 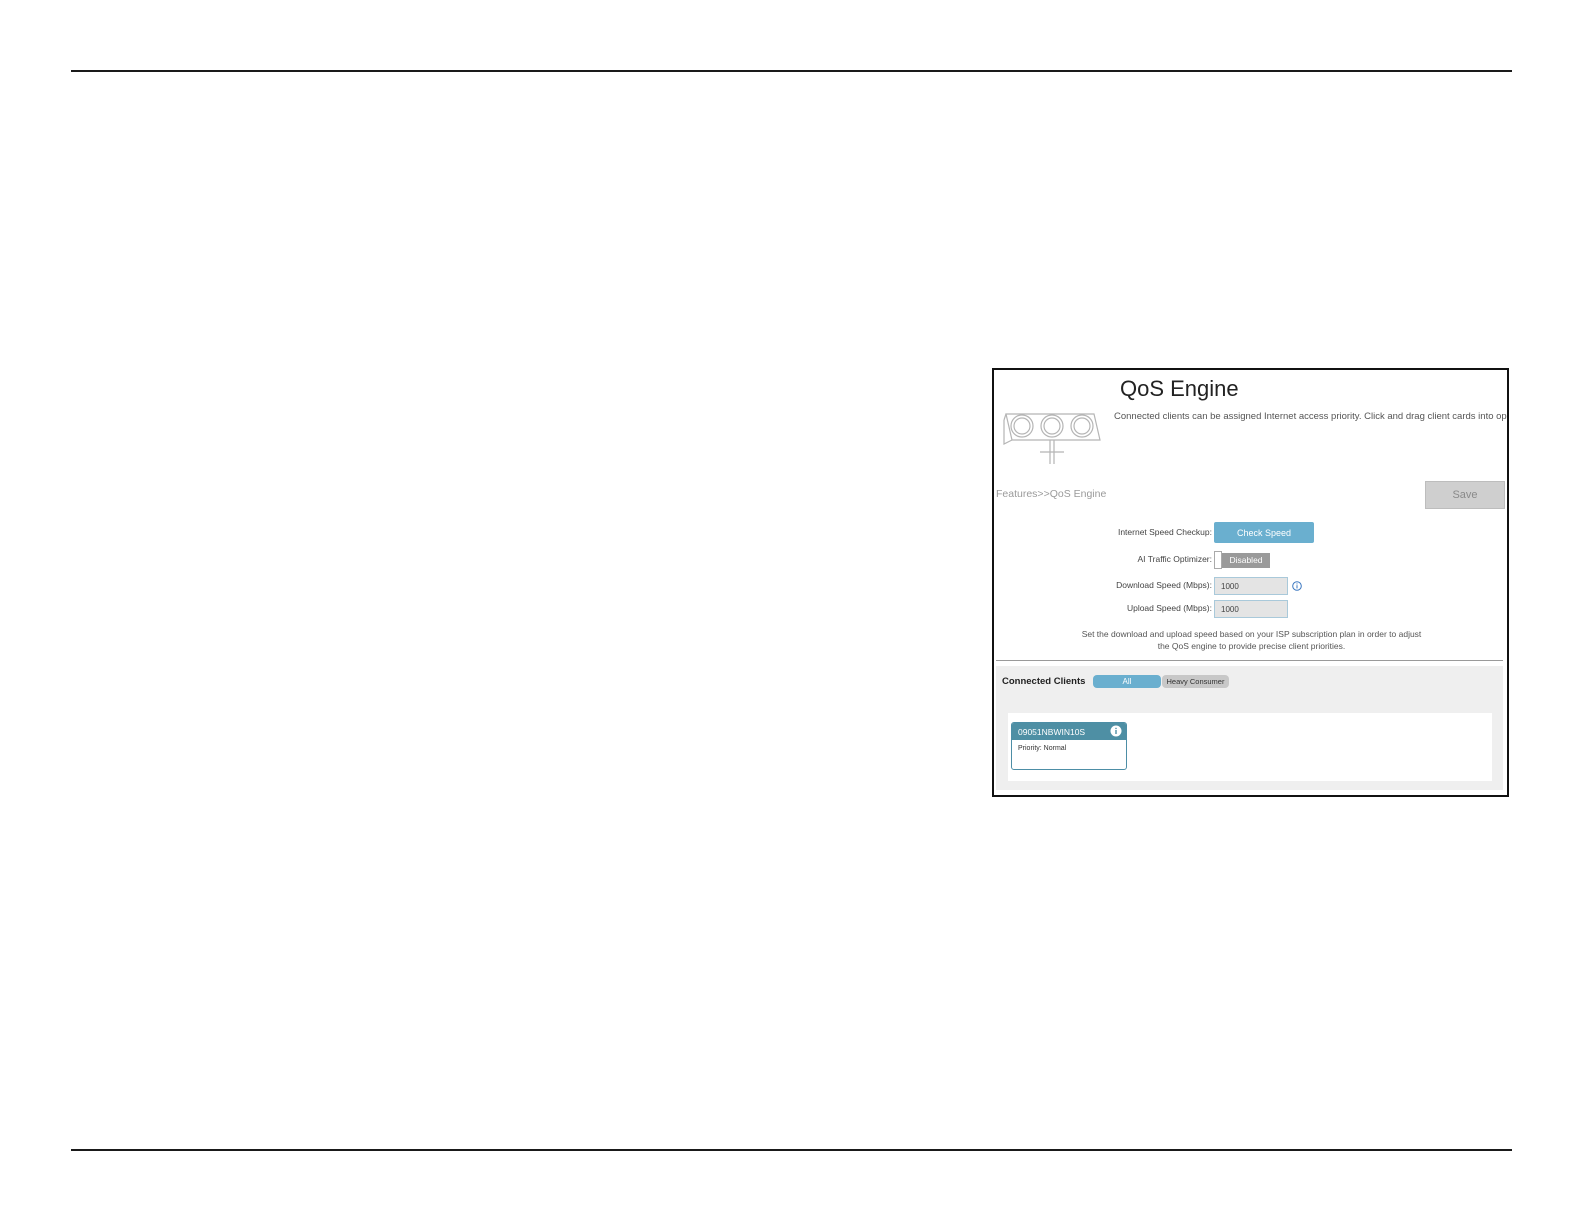 I want to click on client-card-header: 09051NBWIN10S, so click(x=1069, y=731).